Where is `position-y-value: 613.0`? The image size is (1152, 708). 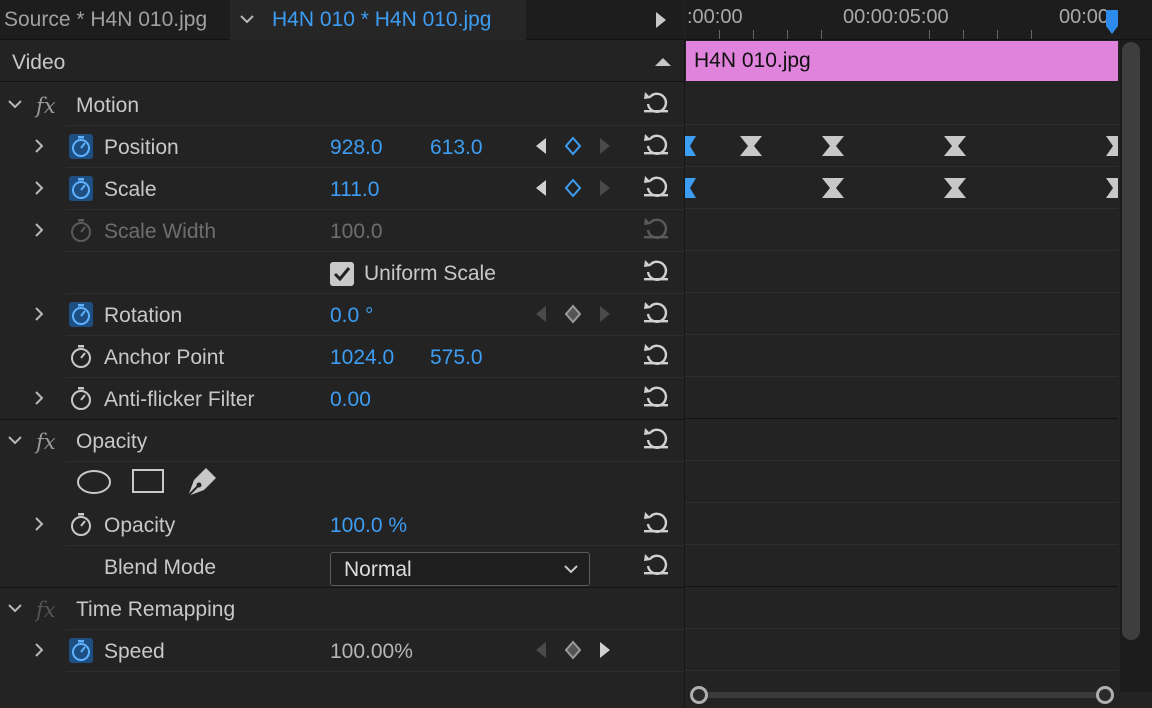
position-y-value: 613.0 is located at coordinates (456, 147).